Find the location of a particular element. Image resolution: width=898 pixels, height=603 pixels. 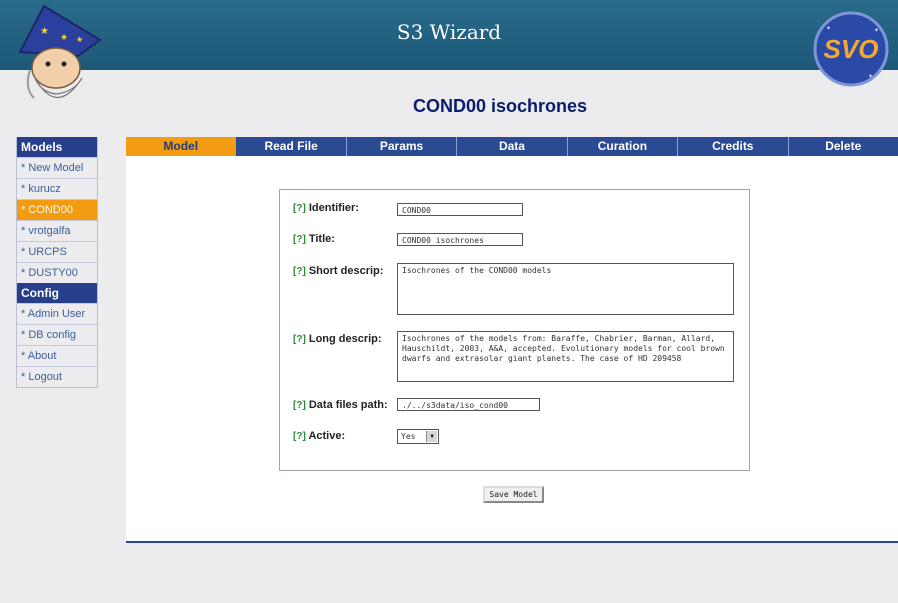

models-header: Models is located at coordinates (57, 147).